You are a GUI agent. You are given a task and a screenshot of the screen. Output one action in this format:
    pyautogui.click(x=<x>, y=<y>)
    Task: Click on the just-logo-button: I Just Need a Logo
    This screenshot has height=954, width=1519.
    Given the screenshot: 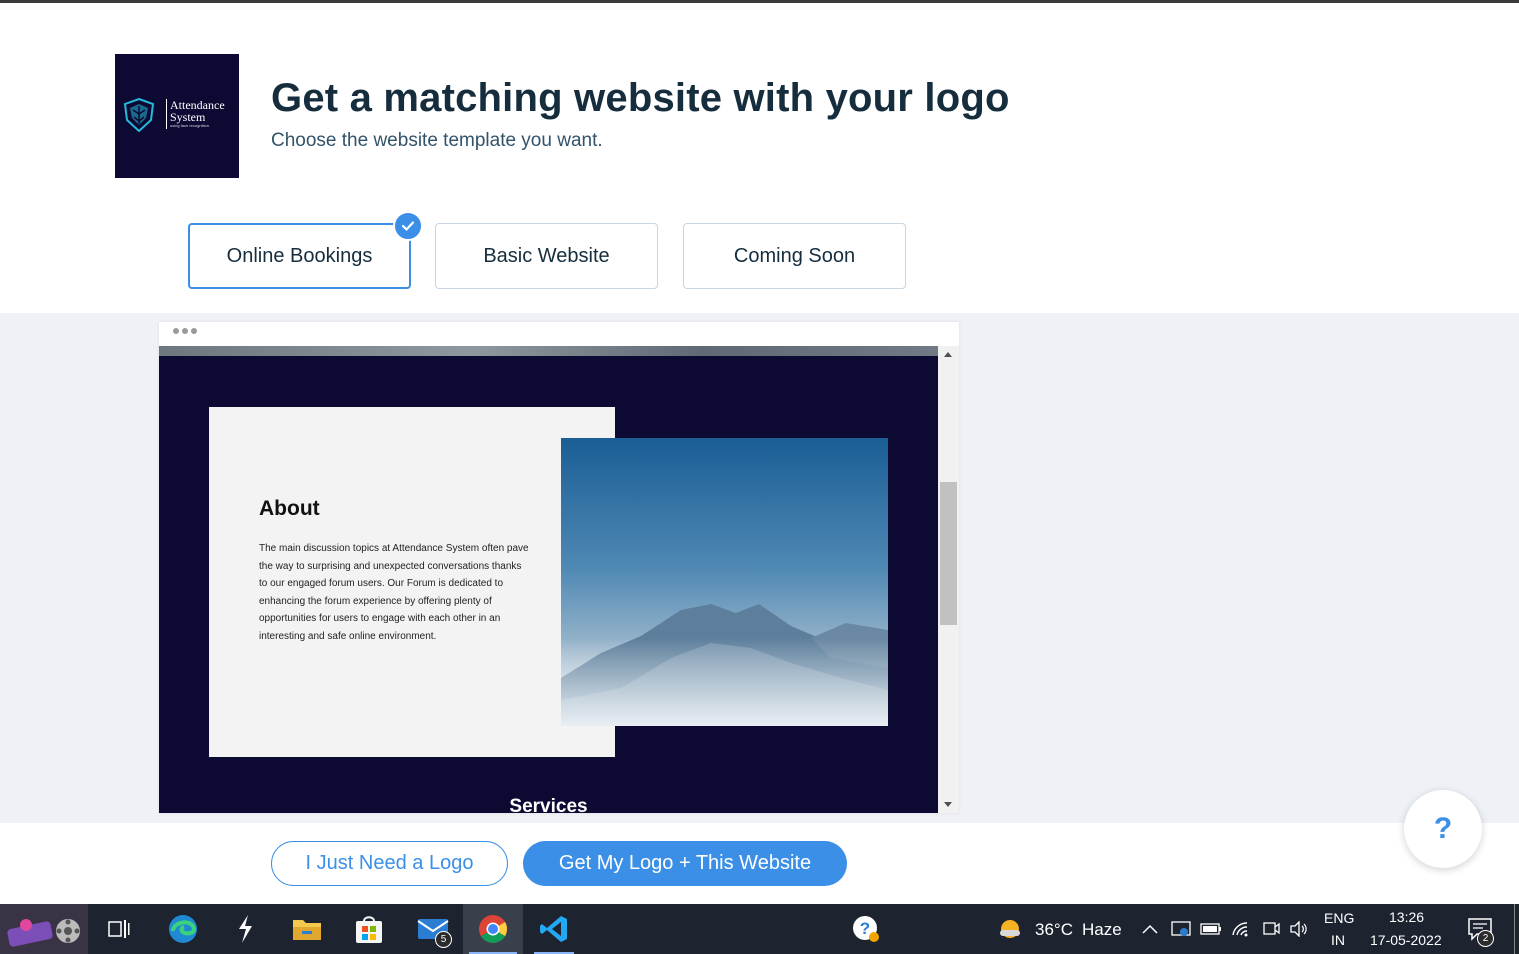 What is the action you would take?
    pyautogui.click(x=389, y=863)
    